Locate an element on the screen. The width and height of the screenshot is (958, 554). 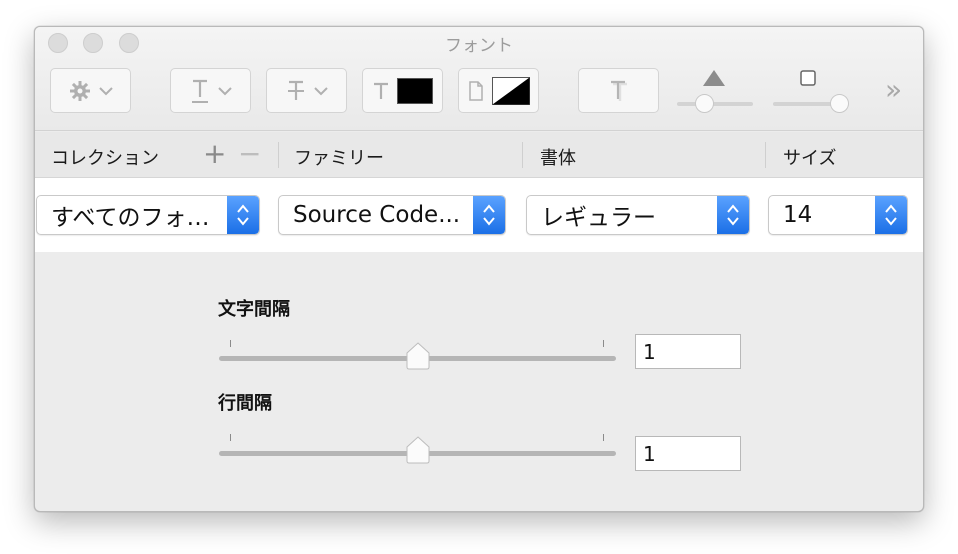
line-spacing-label: 行間隔 is located at coordinates (245, 403).